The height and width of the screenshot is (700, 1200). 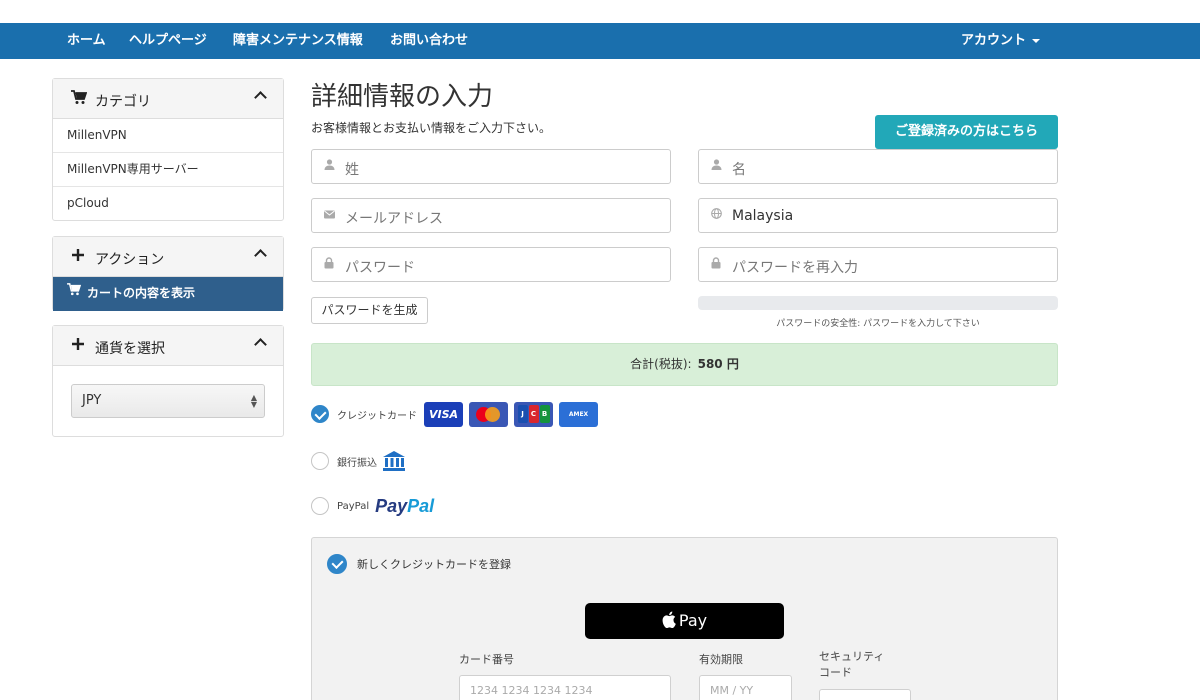 What do you see at coordinates (721, 659) in the screenshot?
I see `expiry-label: 有効期限` at bounding box center [721, 659].